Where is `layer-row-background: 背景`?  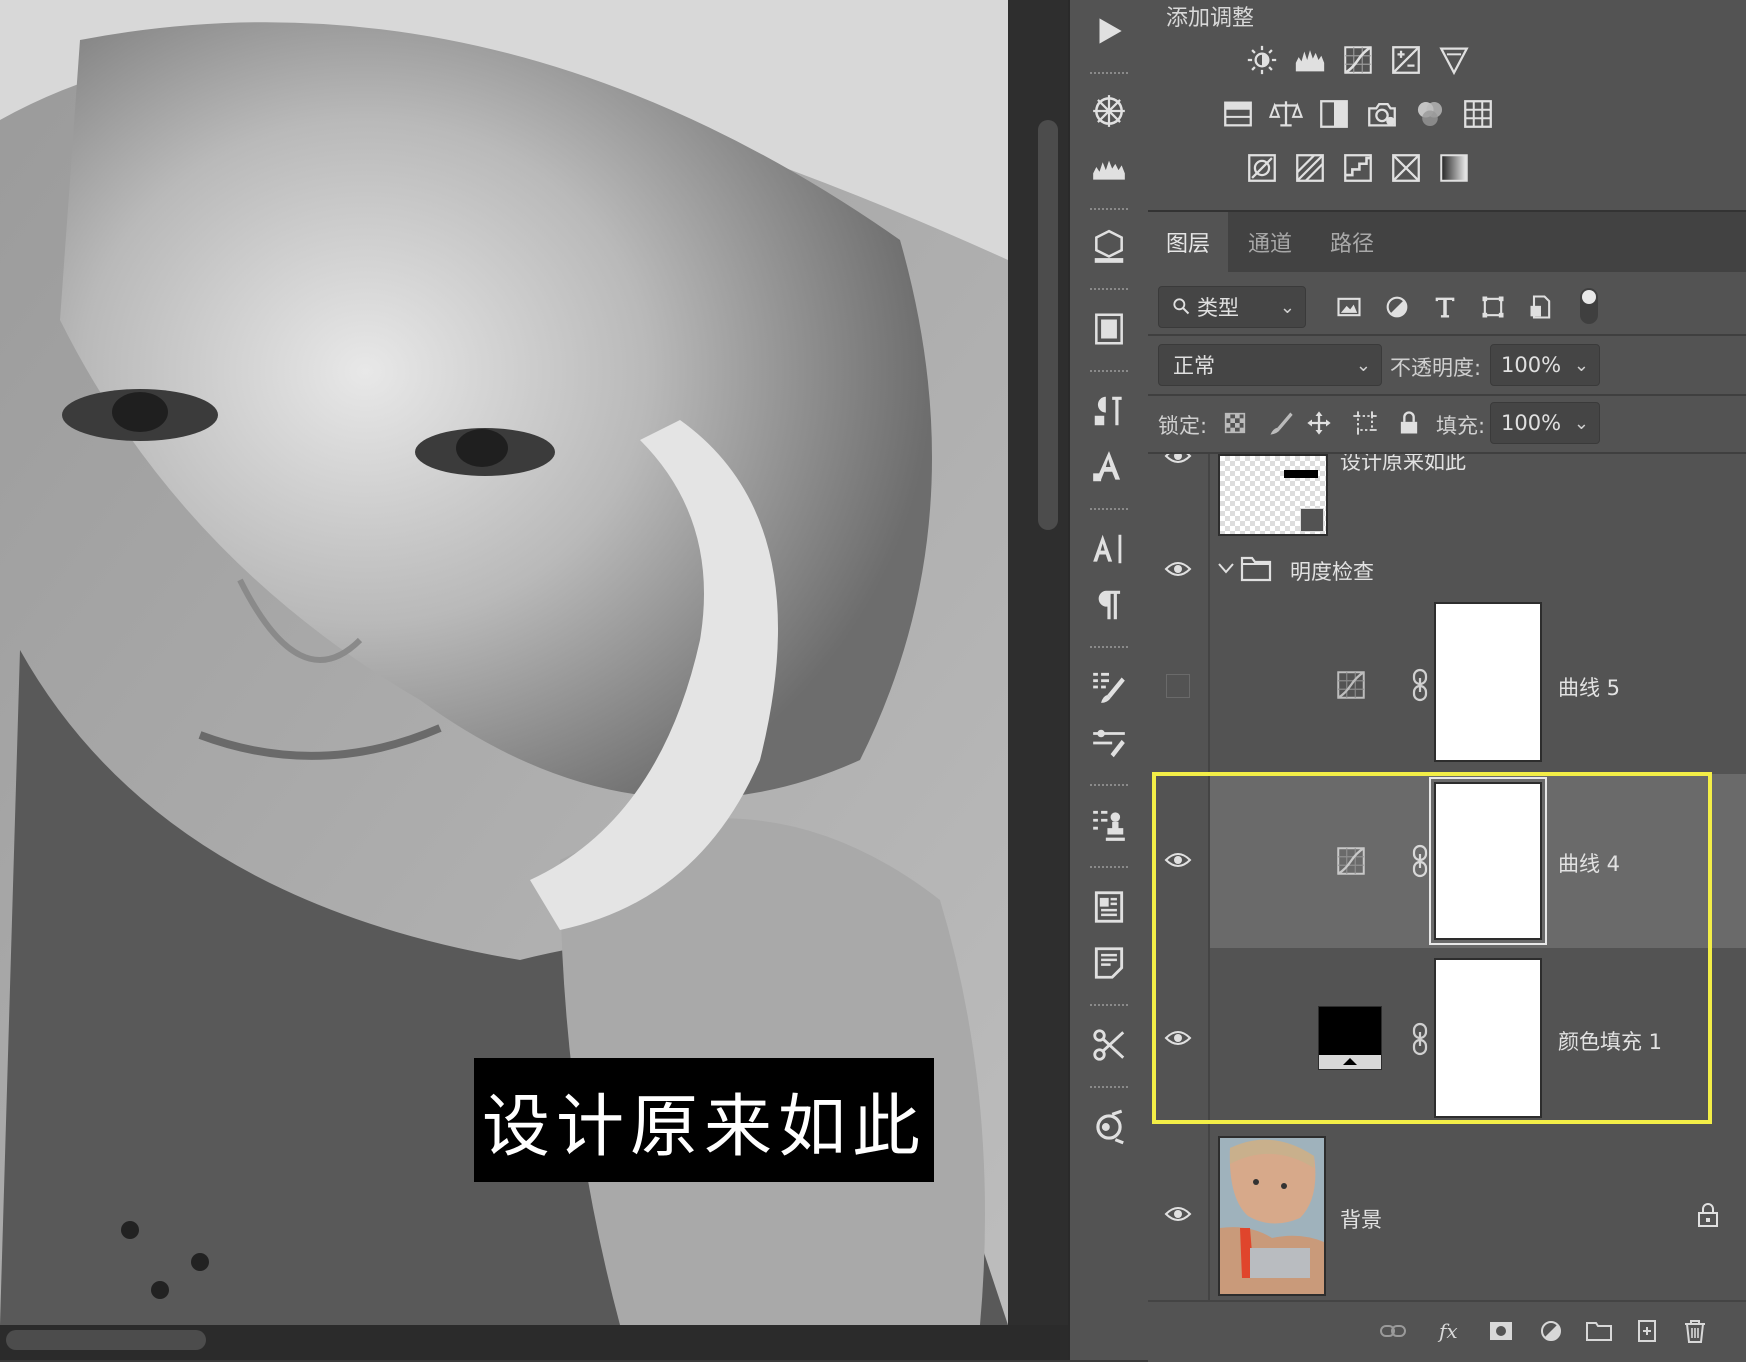 layer-row-background: 背景 is located at coordinates (1447, 1214).